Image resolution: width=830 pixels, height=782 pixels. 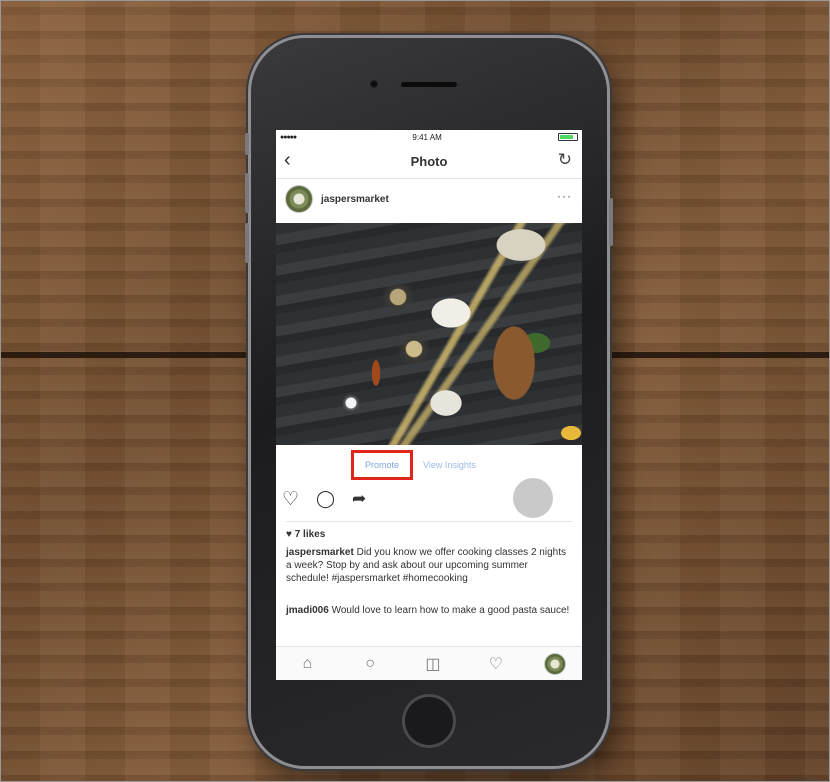 I want to click on back-icon: ‹, so click(x=287, y=160).